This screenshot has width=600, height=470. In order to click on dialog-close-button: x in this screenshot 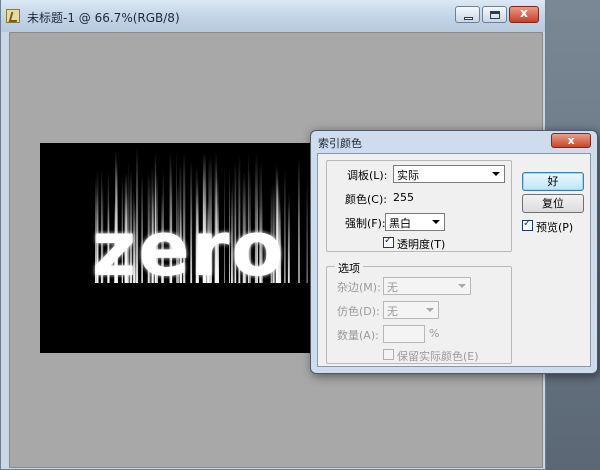, I will do `click(571, 140)`.